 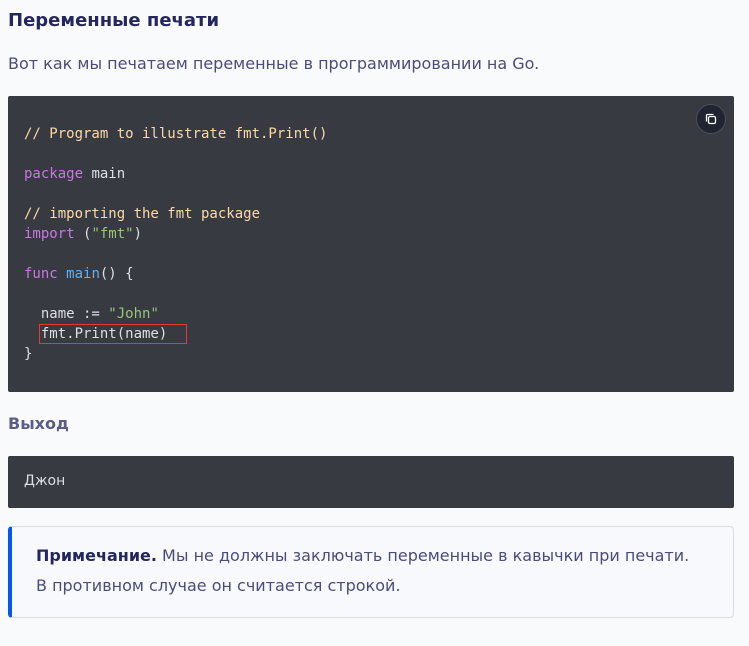 What do you see at coordinates (83, 274) in the screenshot?
I see `code-function-name: main` at bounding box center [83, 274].